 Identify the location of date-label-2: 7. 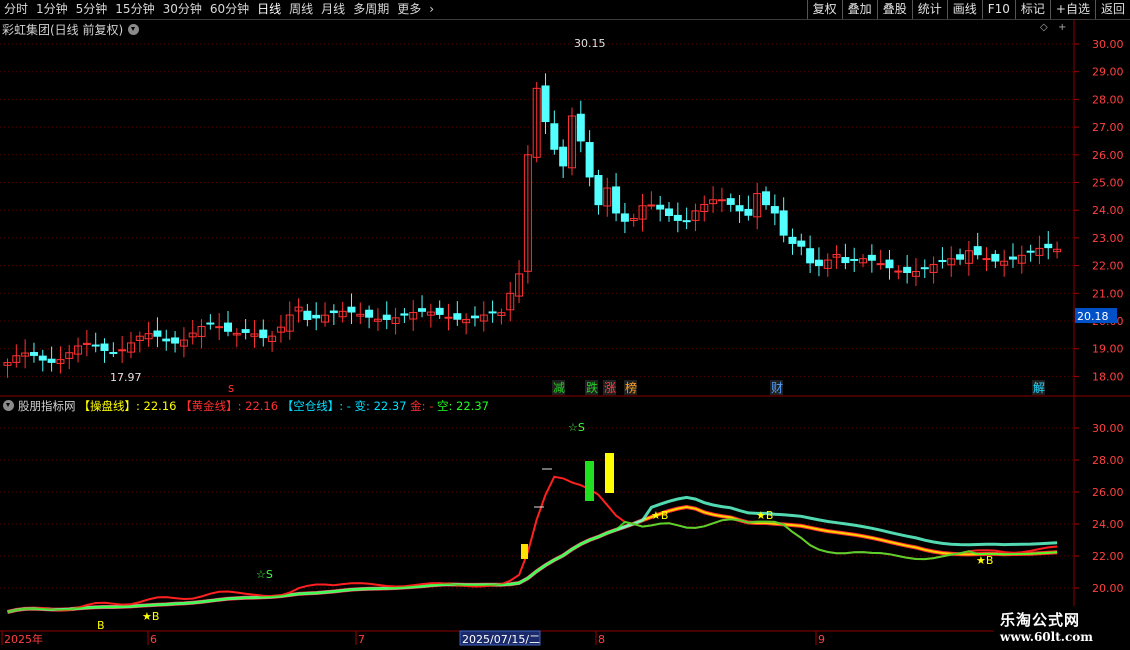
(361, 639).